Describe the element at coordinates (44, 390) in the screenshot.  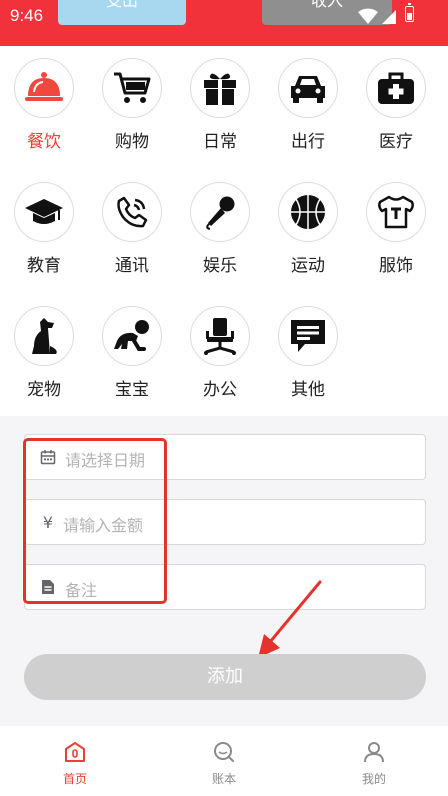
I see `category-label: 宠物` at that location.